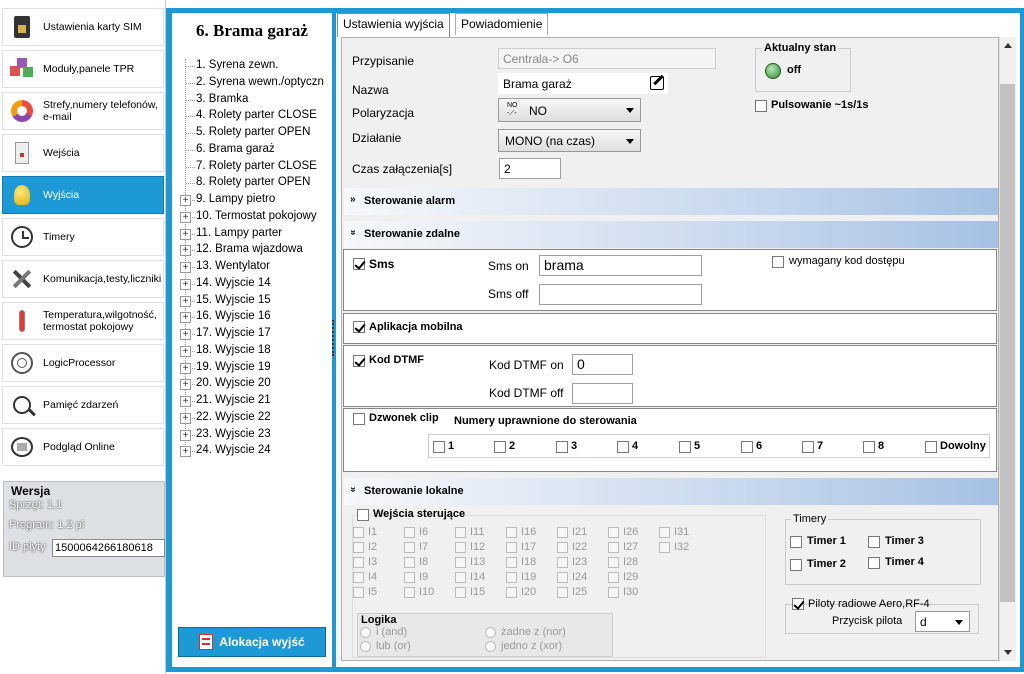 Image resolution: width=1024 pixels, height=674 pixels. Describe the element at coordinates (83, 447) in the screenshot. I see `nav-item: Podgląd Online` at that location.